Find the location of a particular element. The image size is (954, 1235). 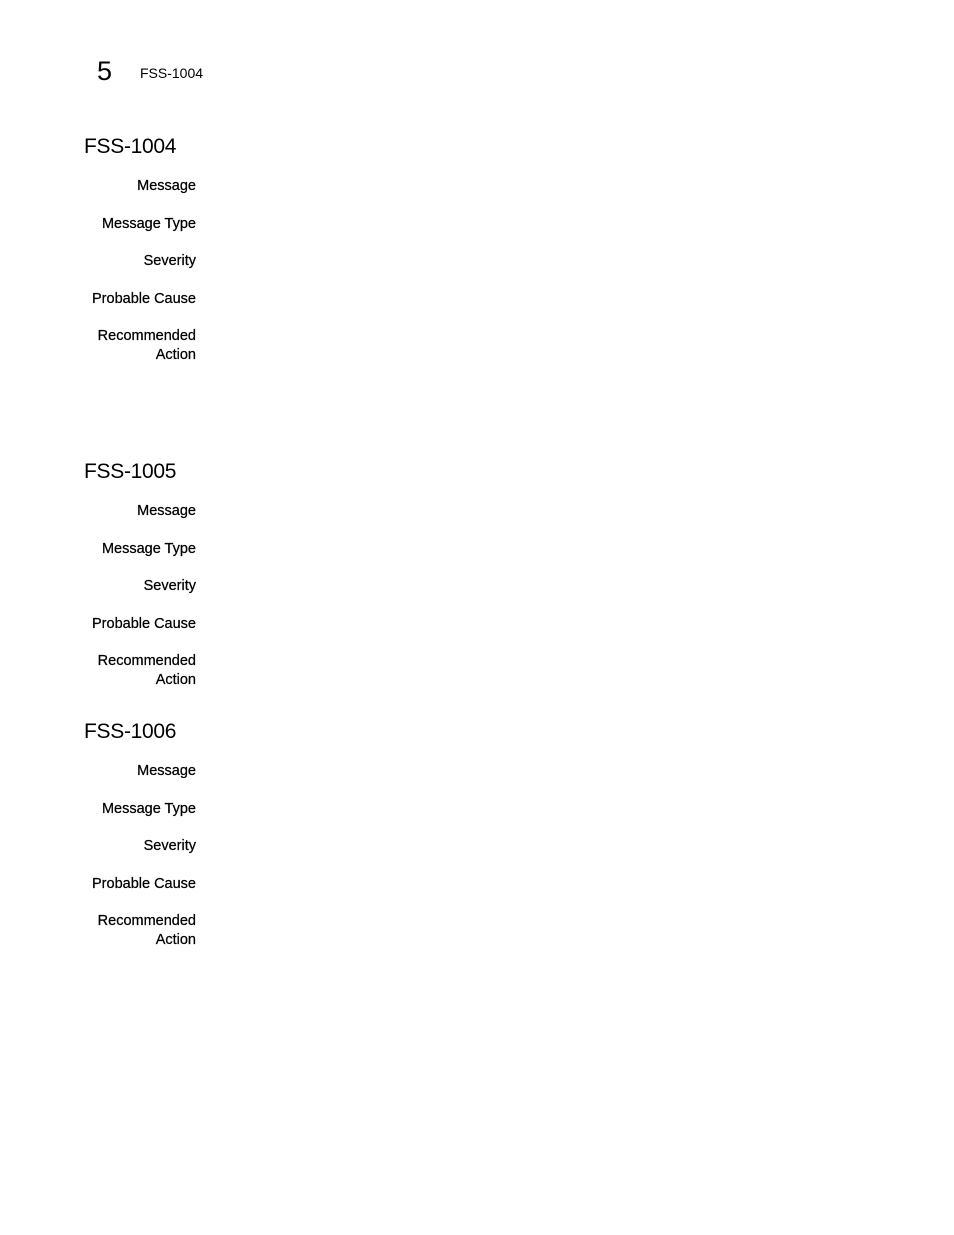

section-title: FSS-1005 is located at coordinates (130, 471).